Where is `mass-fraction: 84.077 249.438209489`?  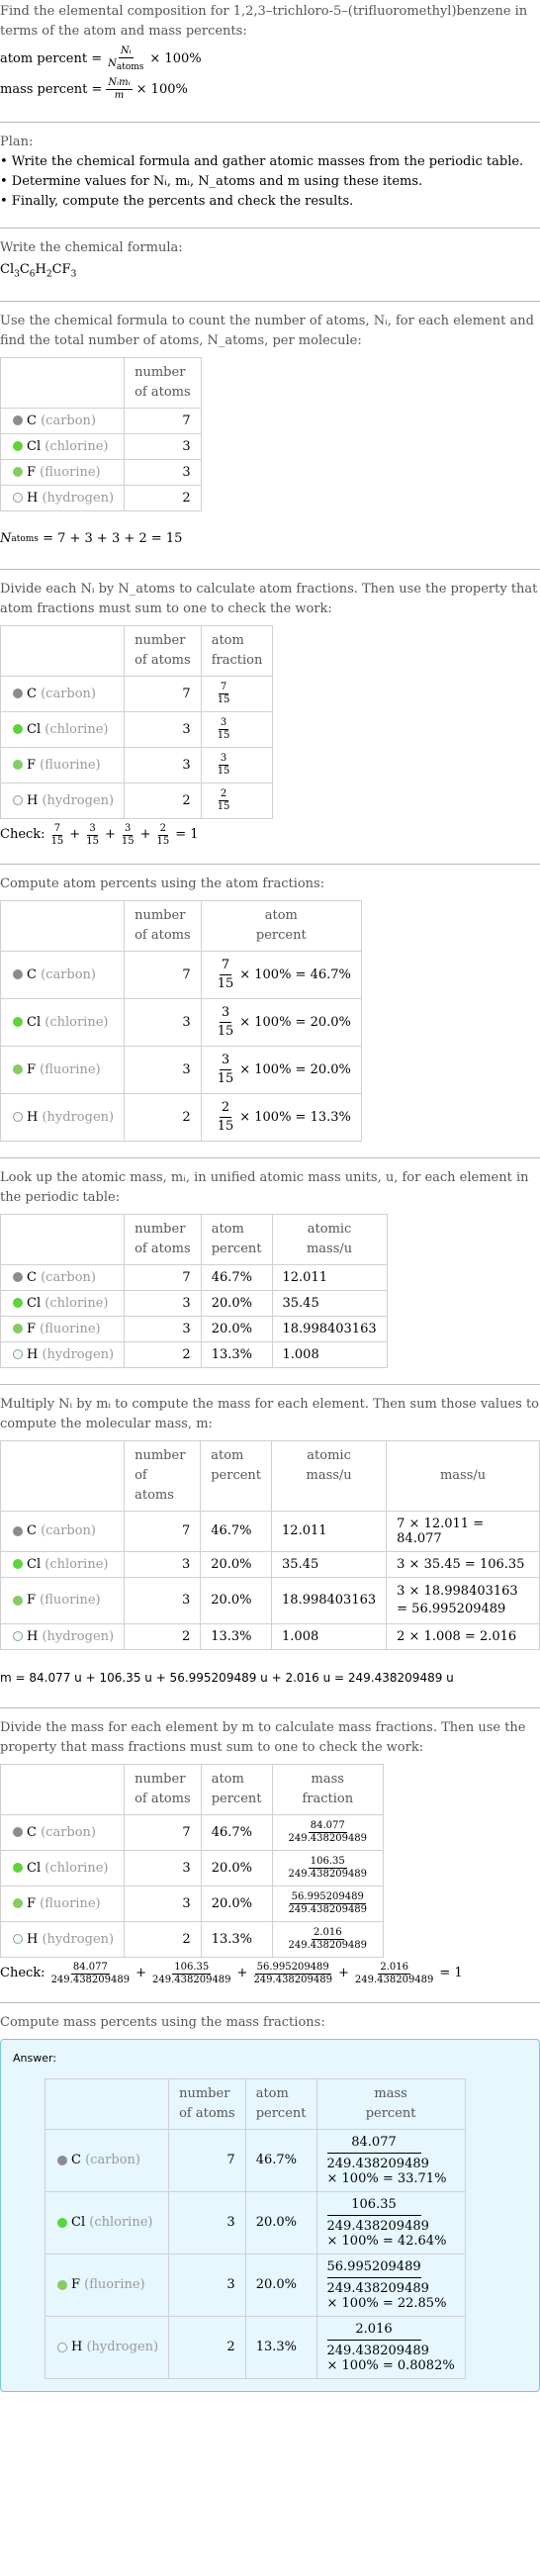
mass-fraction: 84.077 249.438209489 is located at coordinates (328, 1832).